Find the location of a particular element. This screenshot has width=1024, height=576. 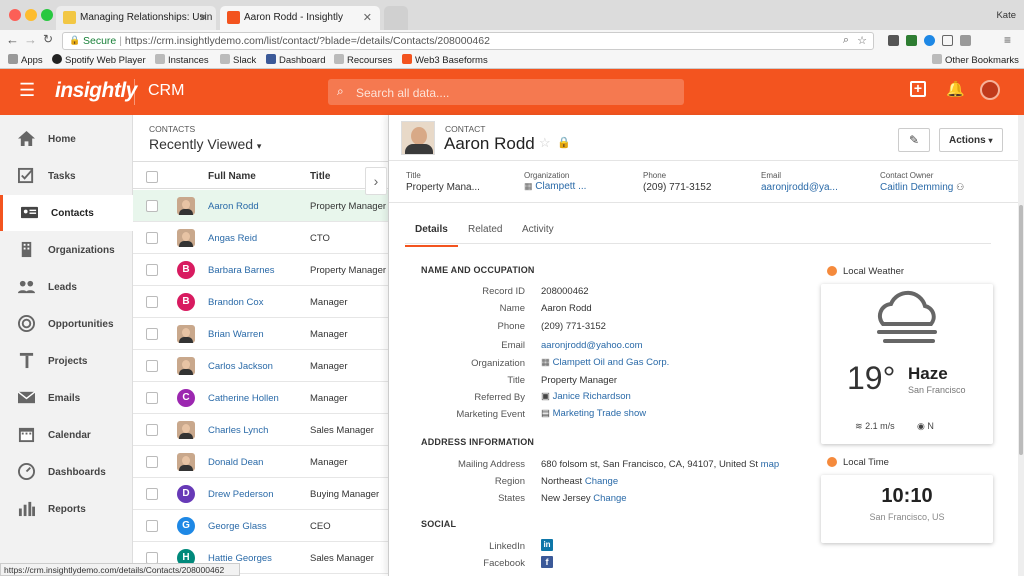

contact-name-link: Brian Warren is located at coordinates (236, 334).